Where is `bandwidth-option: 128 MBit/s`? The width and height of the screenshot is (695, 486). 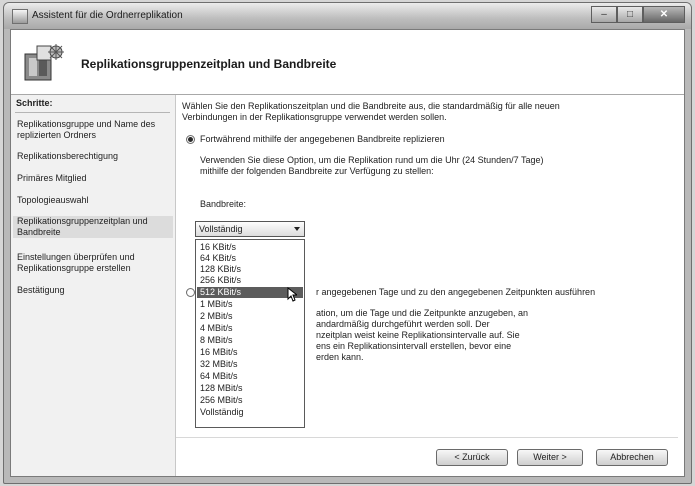 bandwidth-option: 128 MBit/s is located at coordinates (250, 388).